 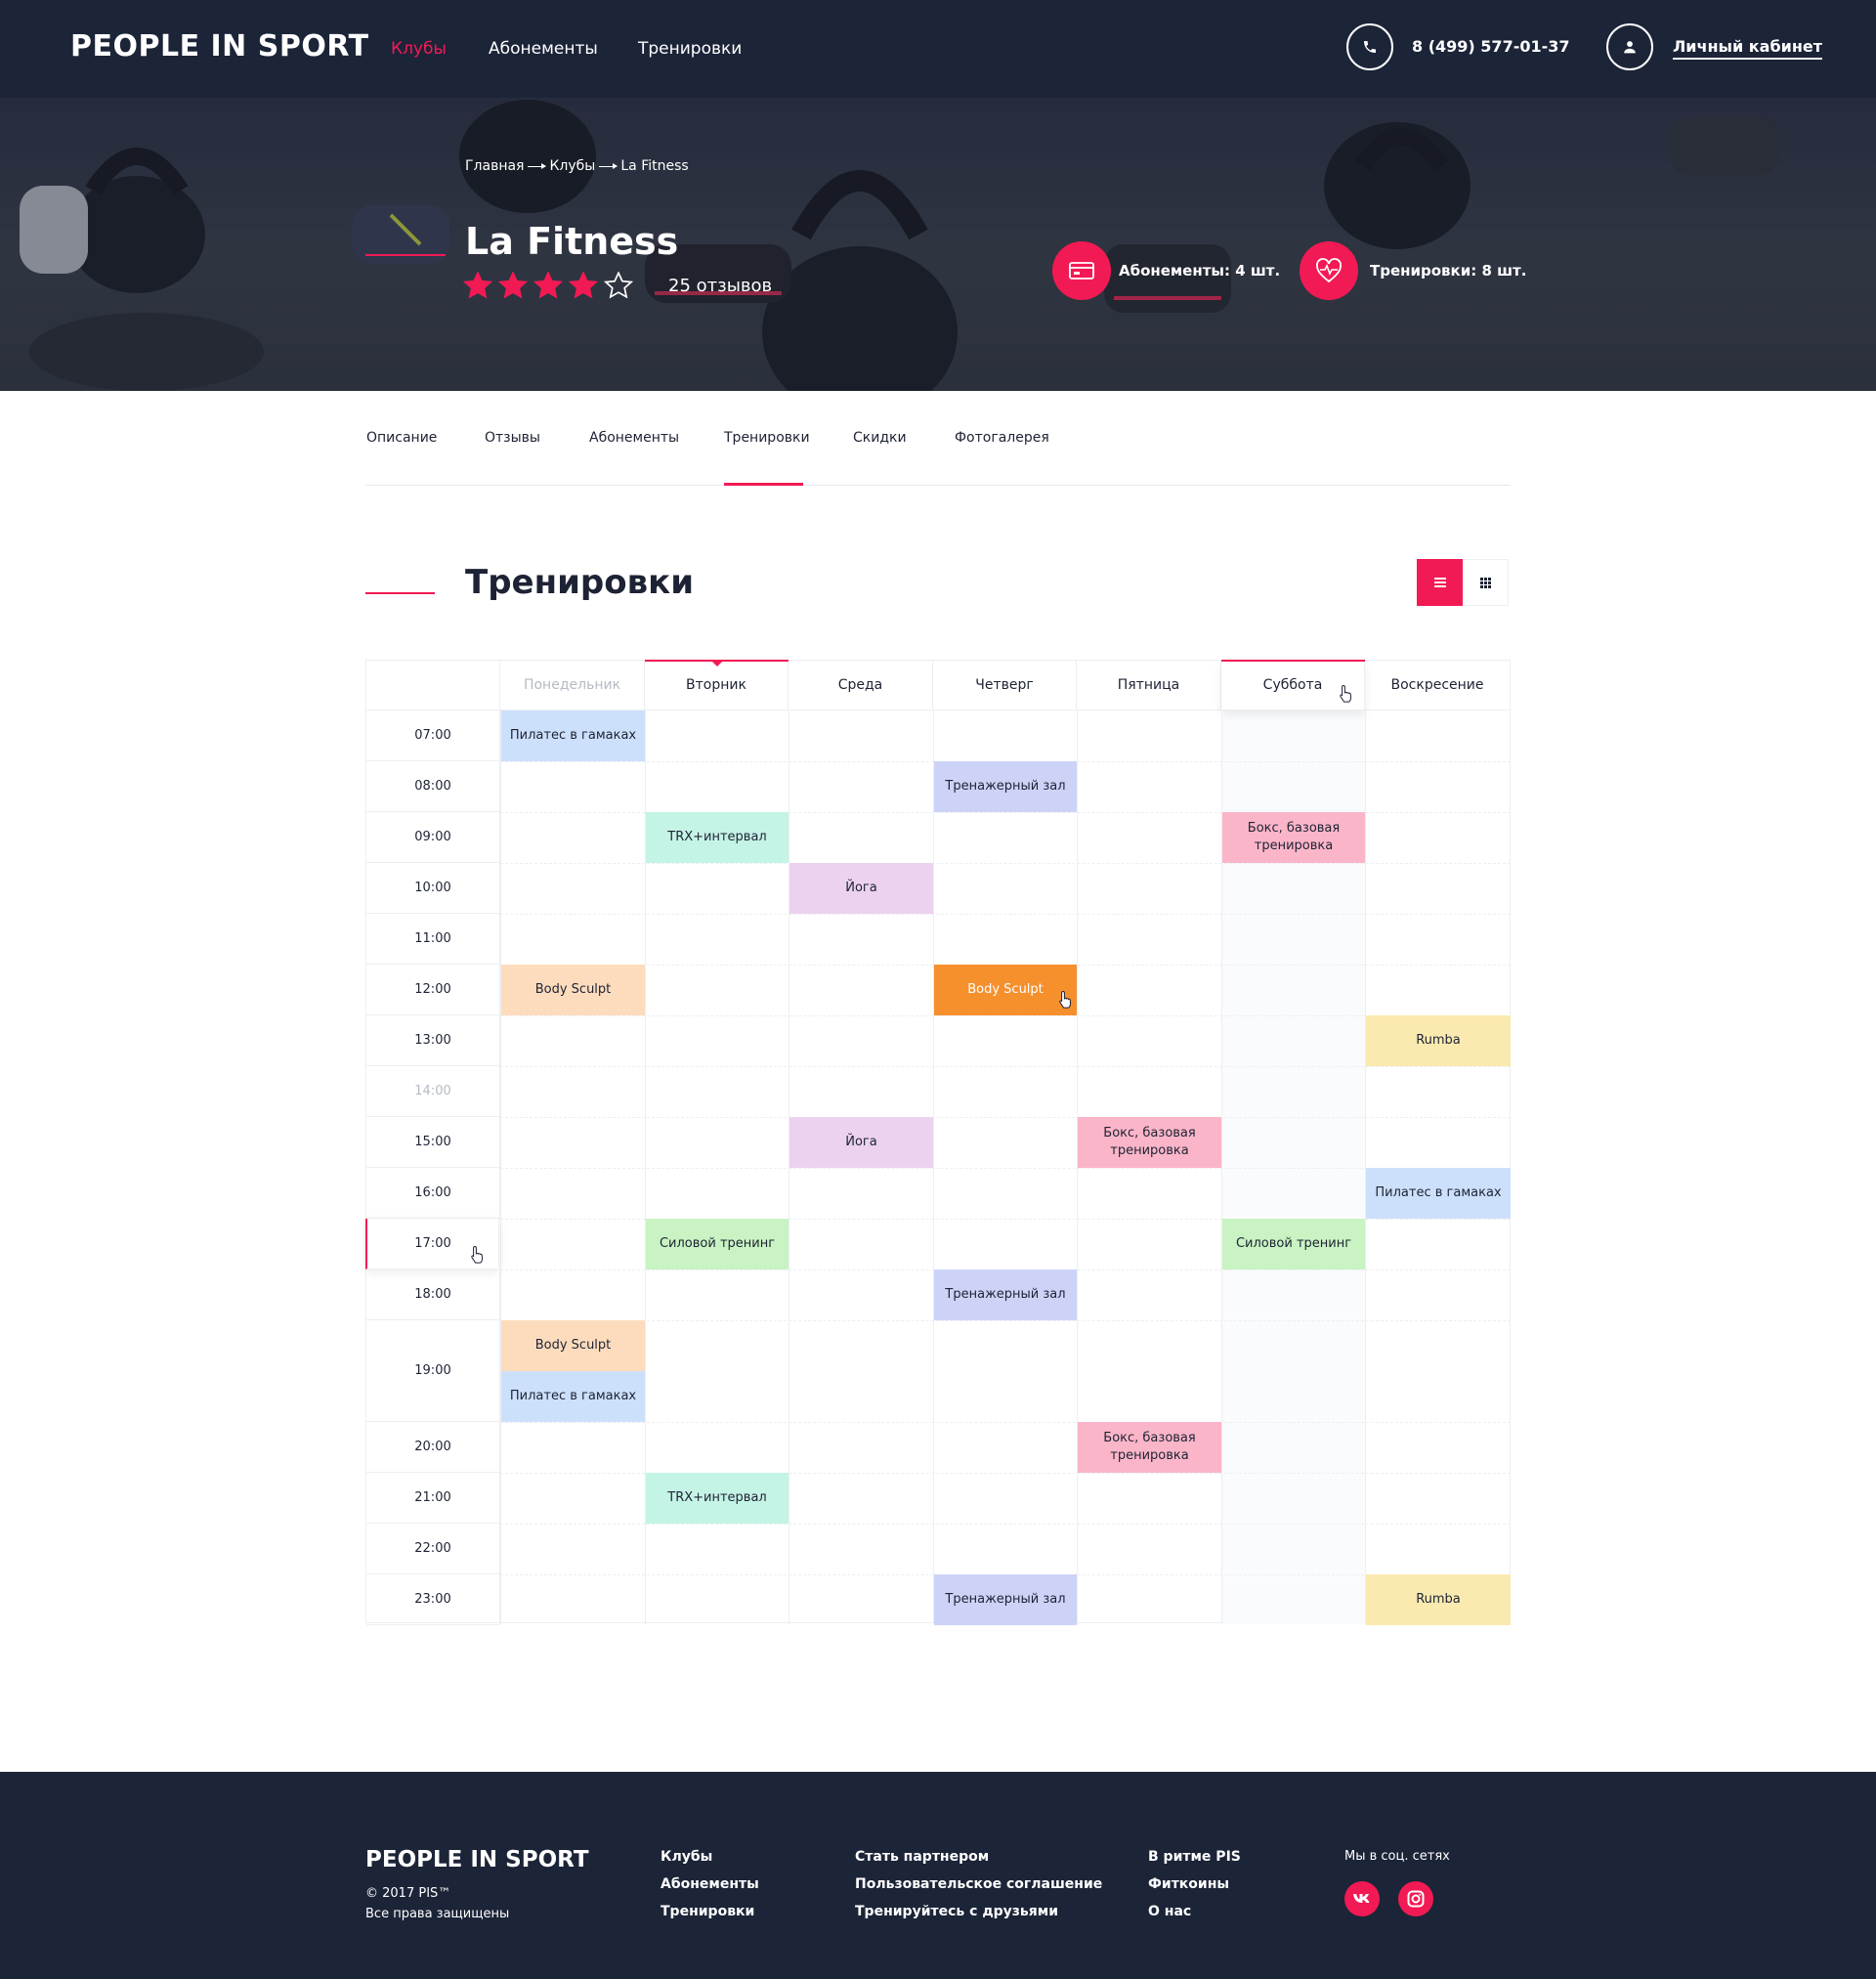 I want to click on day-header: Понедельник, so click(x=572, y=685).